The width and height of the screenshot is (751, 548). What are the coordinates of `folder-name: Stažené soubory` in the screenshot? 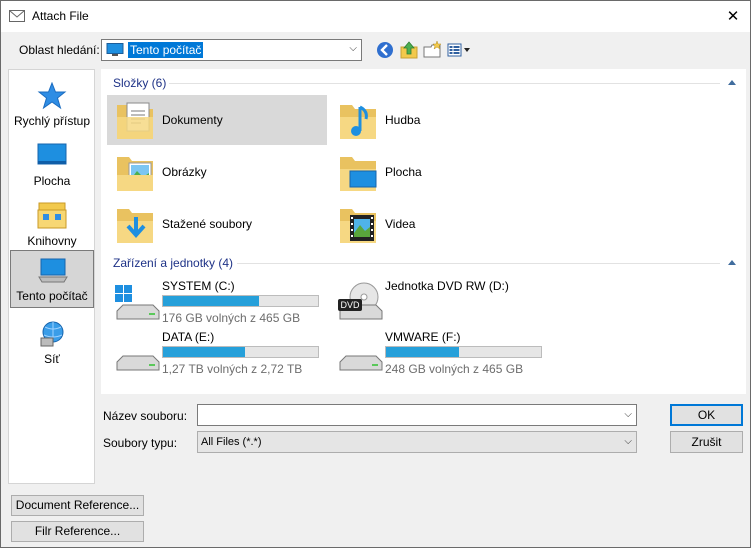 It's located at (207, 224).